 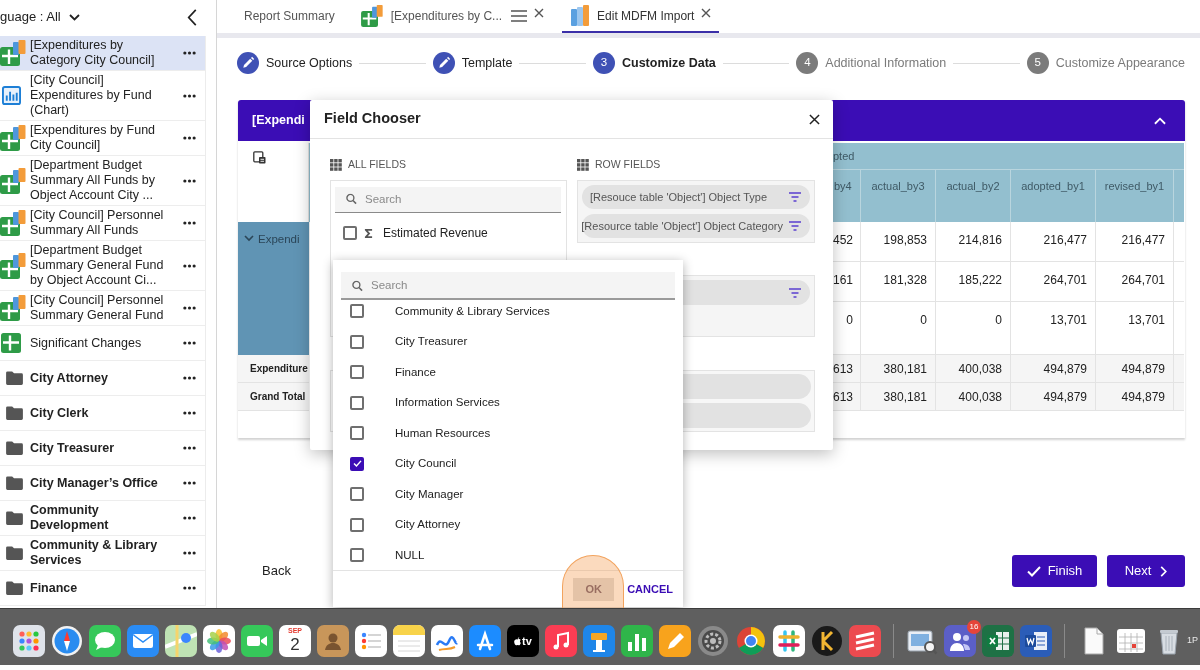 I want to click on scribble-icon, so click(x=447, y=641).